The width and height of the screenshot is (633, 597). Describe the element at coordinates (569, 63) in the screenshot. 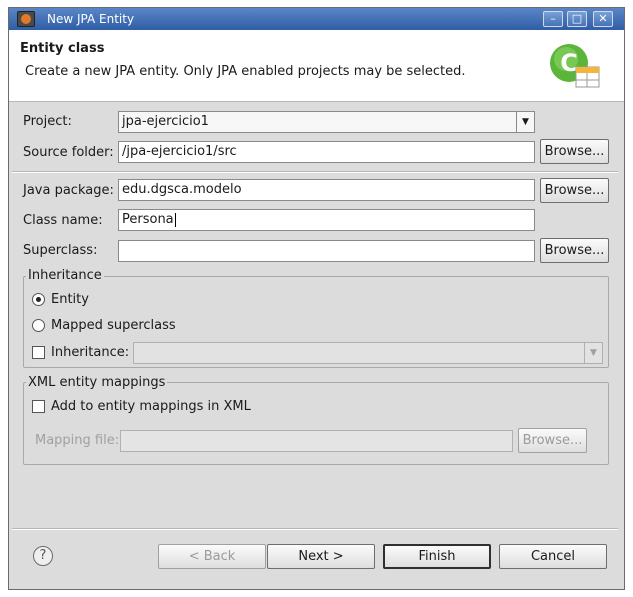

I see `svg-text: C` at that location.